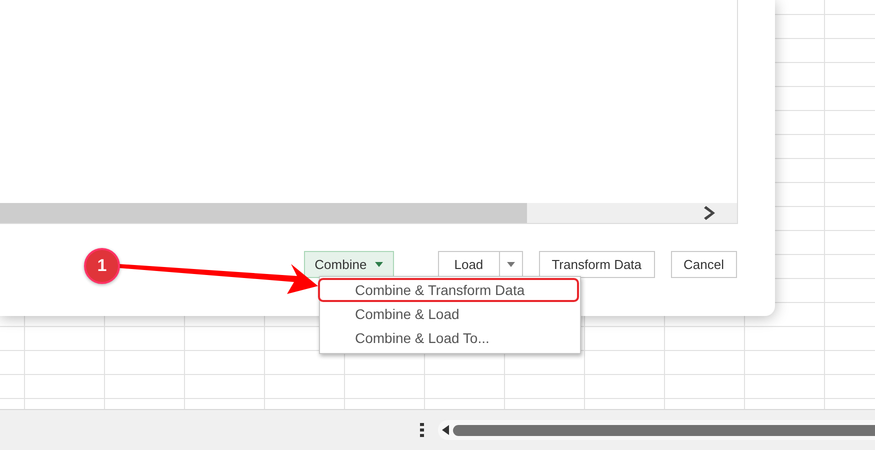  Describe the element at coordinates (710, 213) in the screenshot. I see `chevron-right-icon` at that location.